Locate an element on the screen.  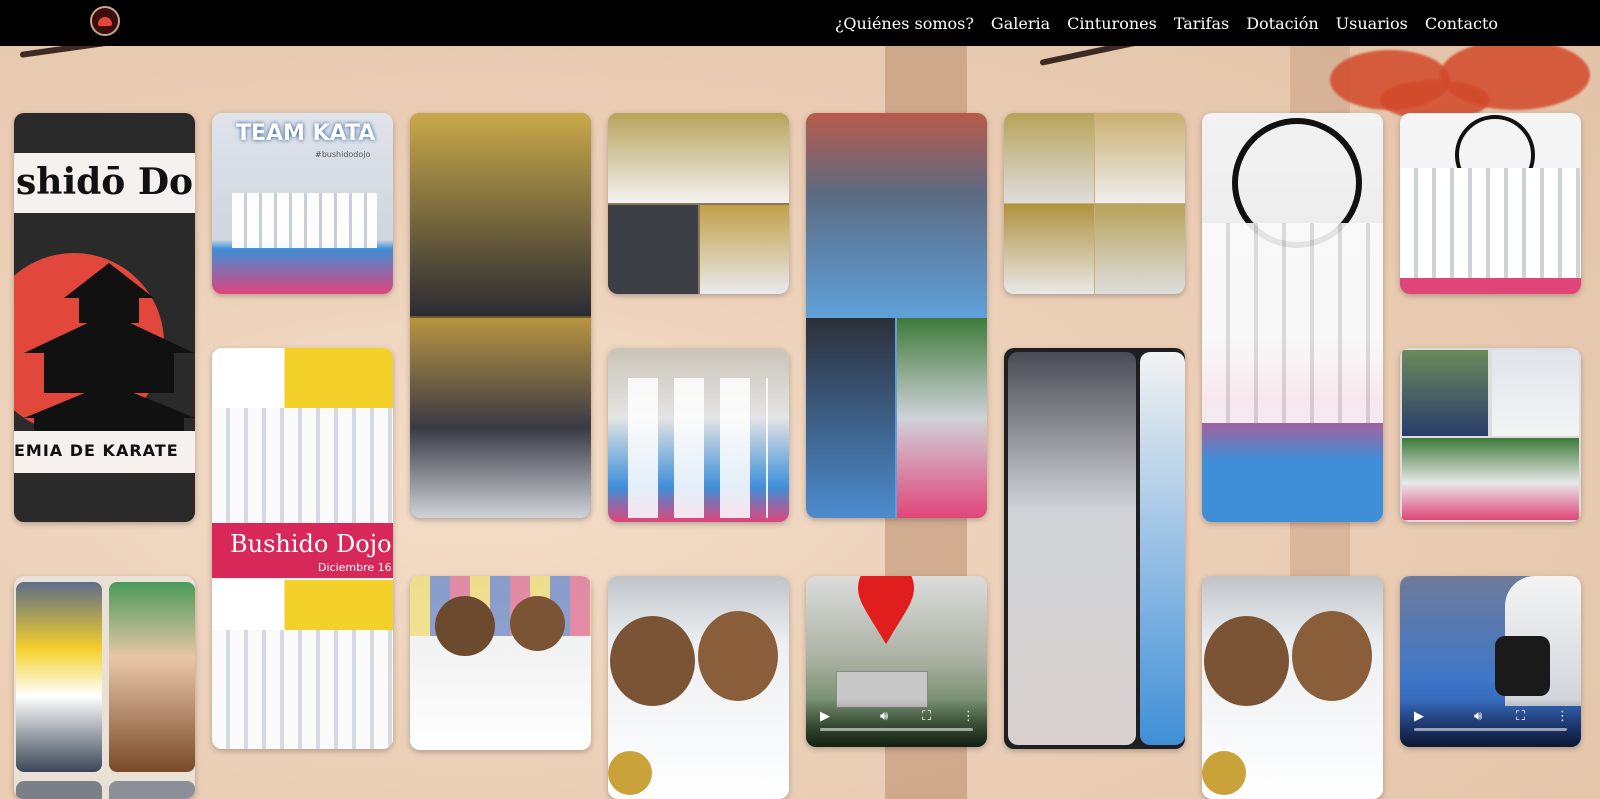
gallery-team-kata-card: TEAM KATA #bushidodojo is located at coordinates (302, 203).